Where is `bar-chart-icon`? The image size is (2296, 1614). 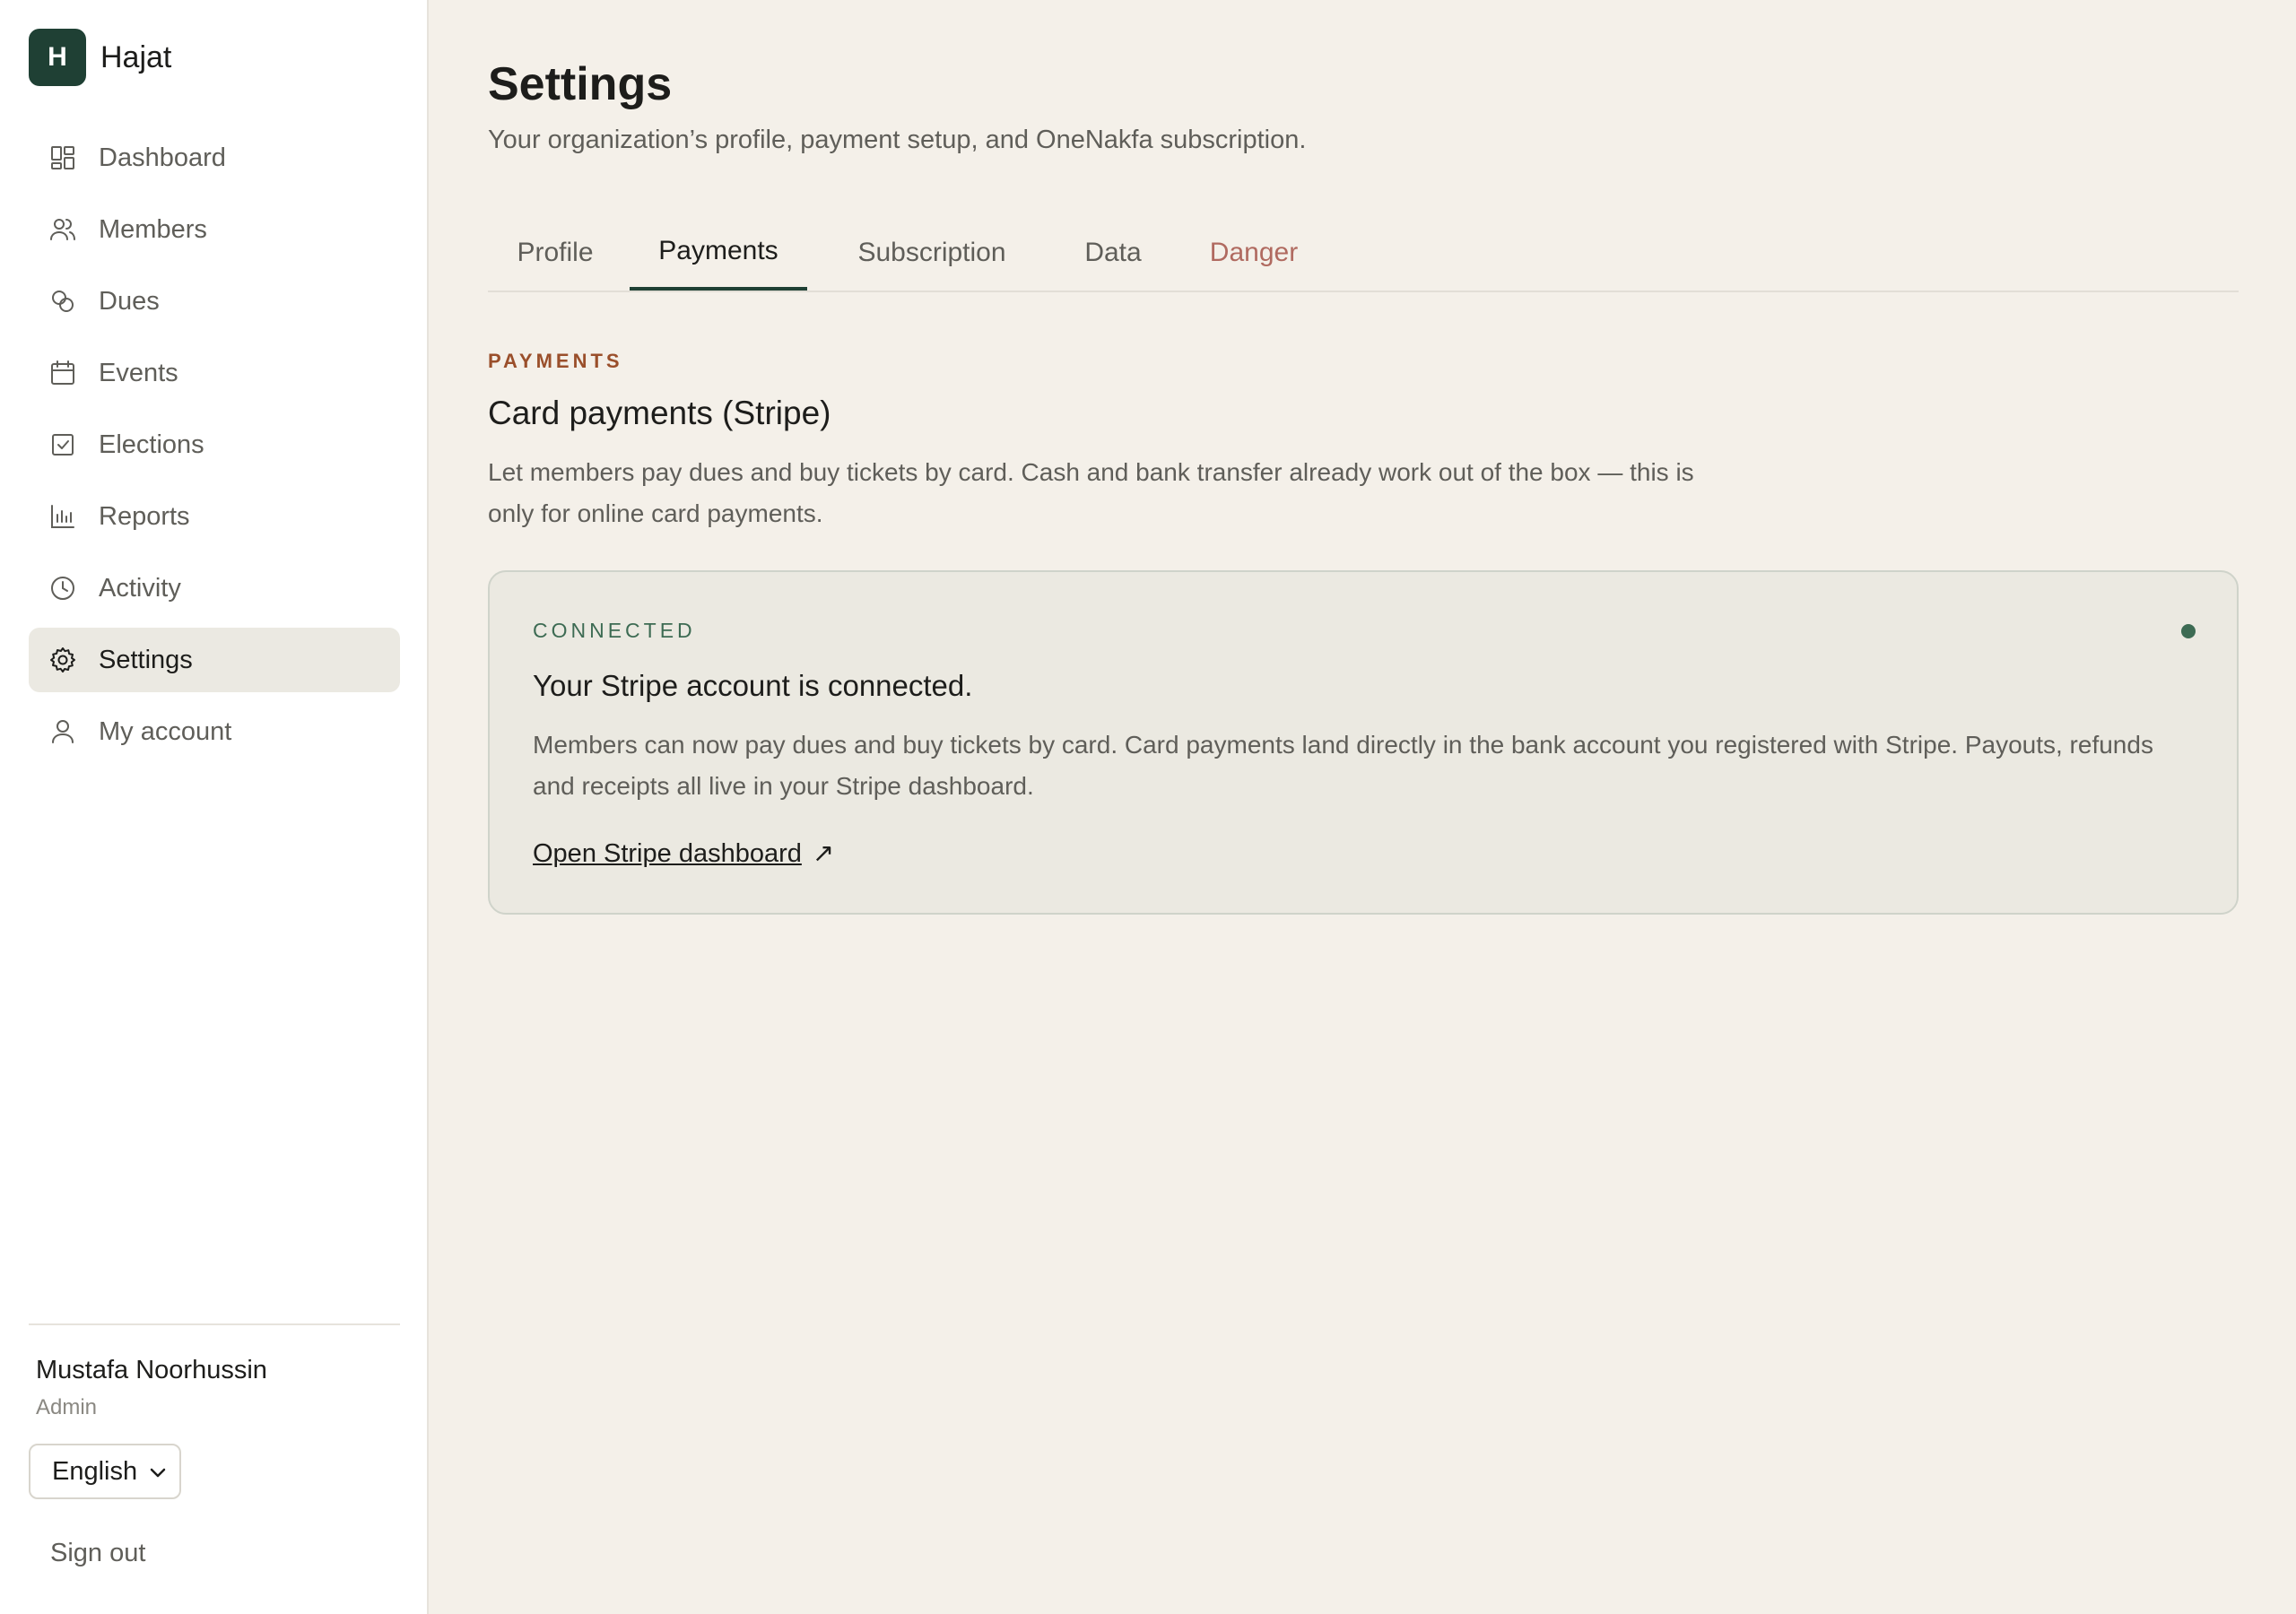 bar-chart-icon is located at coordinates (62, 516).